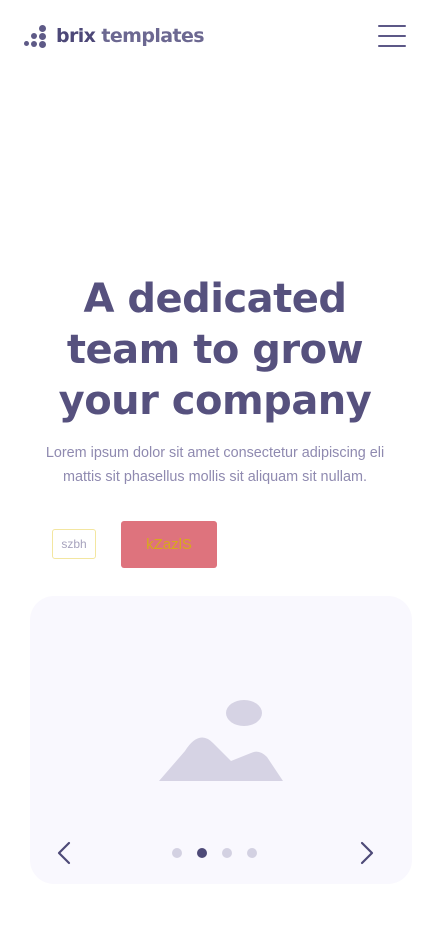 The height and width of the screenshot is (932, 430). What do you see at coordinates (76, 36) in the screenshot?
I see `logo-word-brix: brix` at bounding box center [76, 36].